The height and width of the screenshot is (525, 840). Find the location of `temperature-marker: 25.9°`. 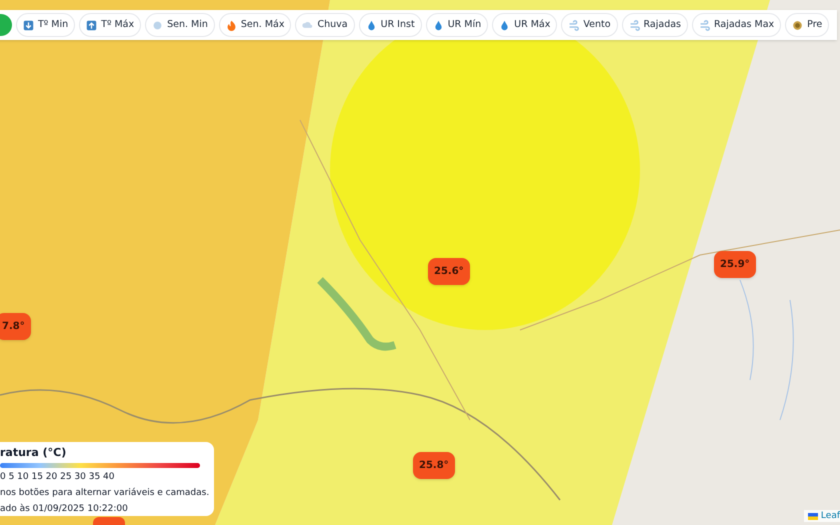

temperature-marker: 25.9° is located at coordinates (735, 264).